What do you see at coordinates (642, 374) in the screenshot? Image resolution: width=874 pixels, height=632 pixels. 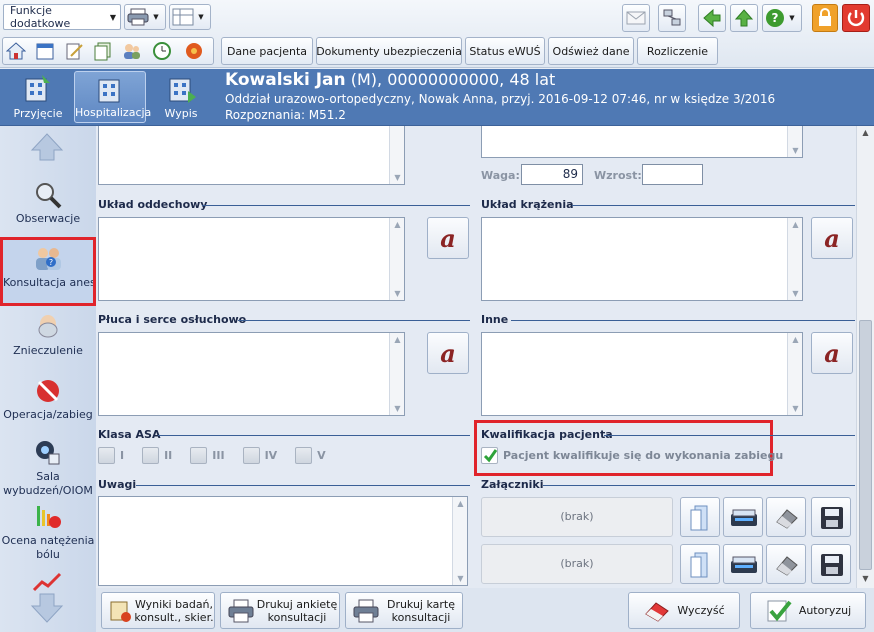 I see `other-textarea: ▲ ▼` at bounding box center [642, 374].